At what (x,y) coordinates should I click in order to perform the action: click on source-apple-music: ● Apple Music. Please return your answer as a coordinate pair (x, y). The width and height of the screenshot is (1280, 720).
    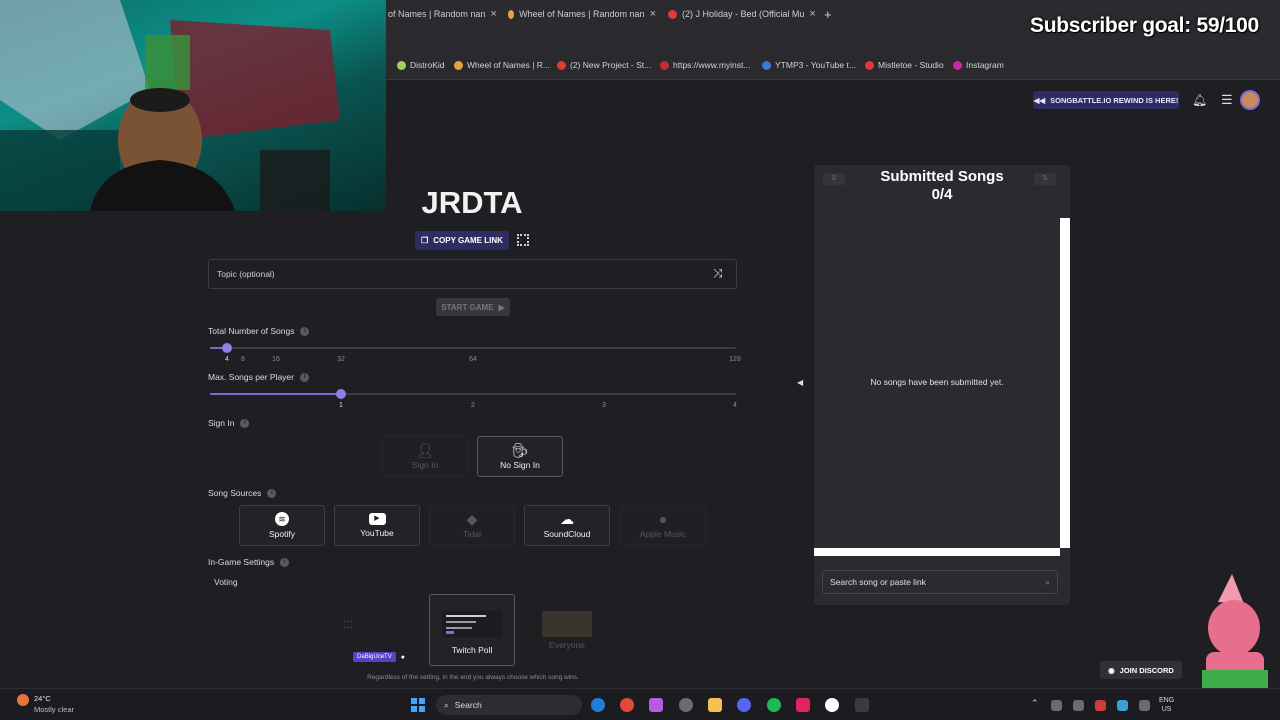
    Looking at the image, I should click on (663, 525).